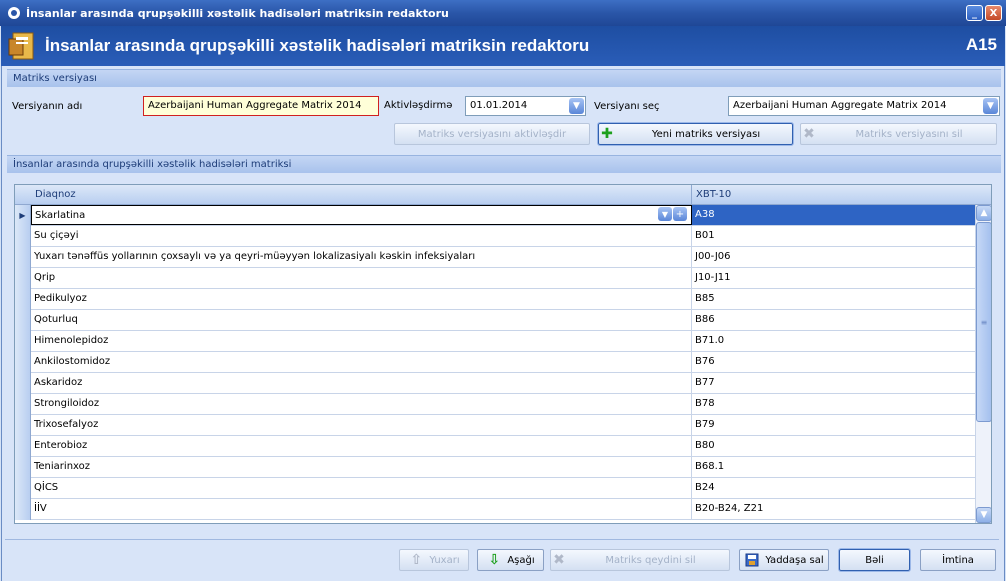 The image size is (1006, 581). Describe the element at coordinates (444, 560) in the screenshot. I see `move-up-label: Yuxarı` at that location.